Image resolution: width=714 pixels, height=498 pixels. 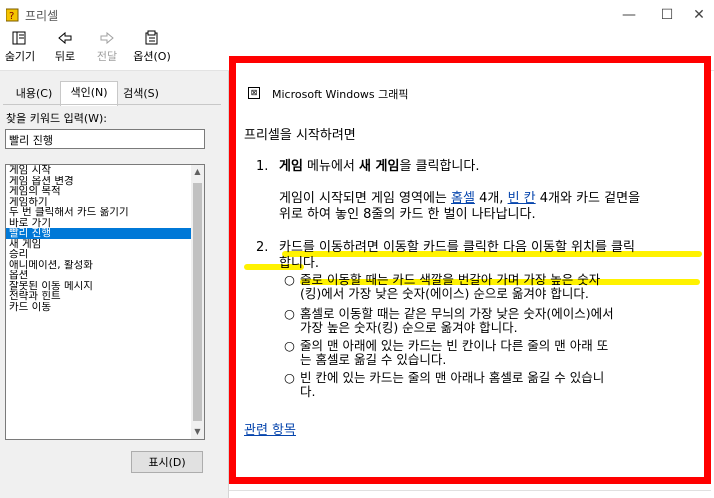 I want to click on related-topics-link: 관련 항목, so click(x=270, y=428).